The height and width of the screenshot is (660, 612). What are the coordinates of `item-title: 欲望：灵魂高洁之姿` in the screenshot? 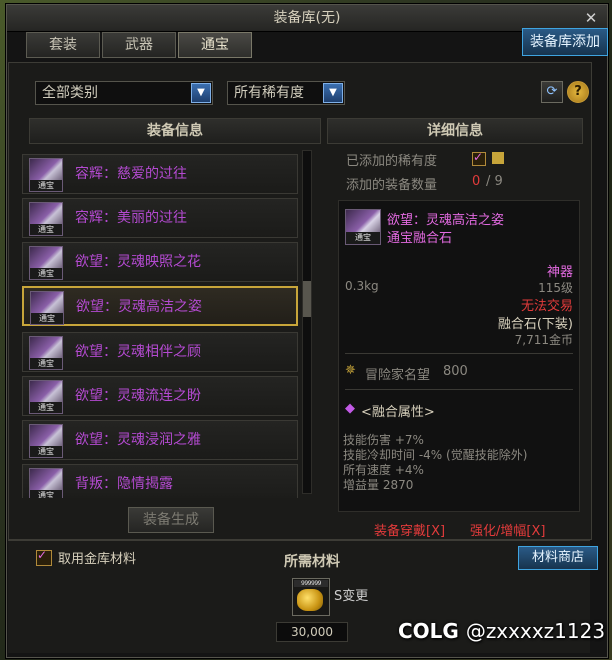 It's located at (446, 220).